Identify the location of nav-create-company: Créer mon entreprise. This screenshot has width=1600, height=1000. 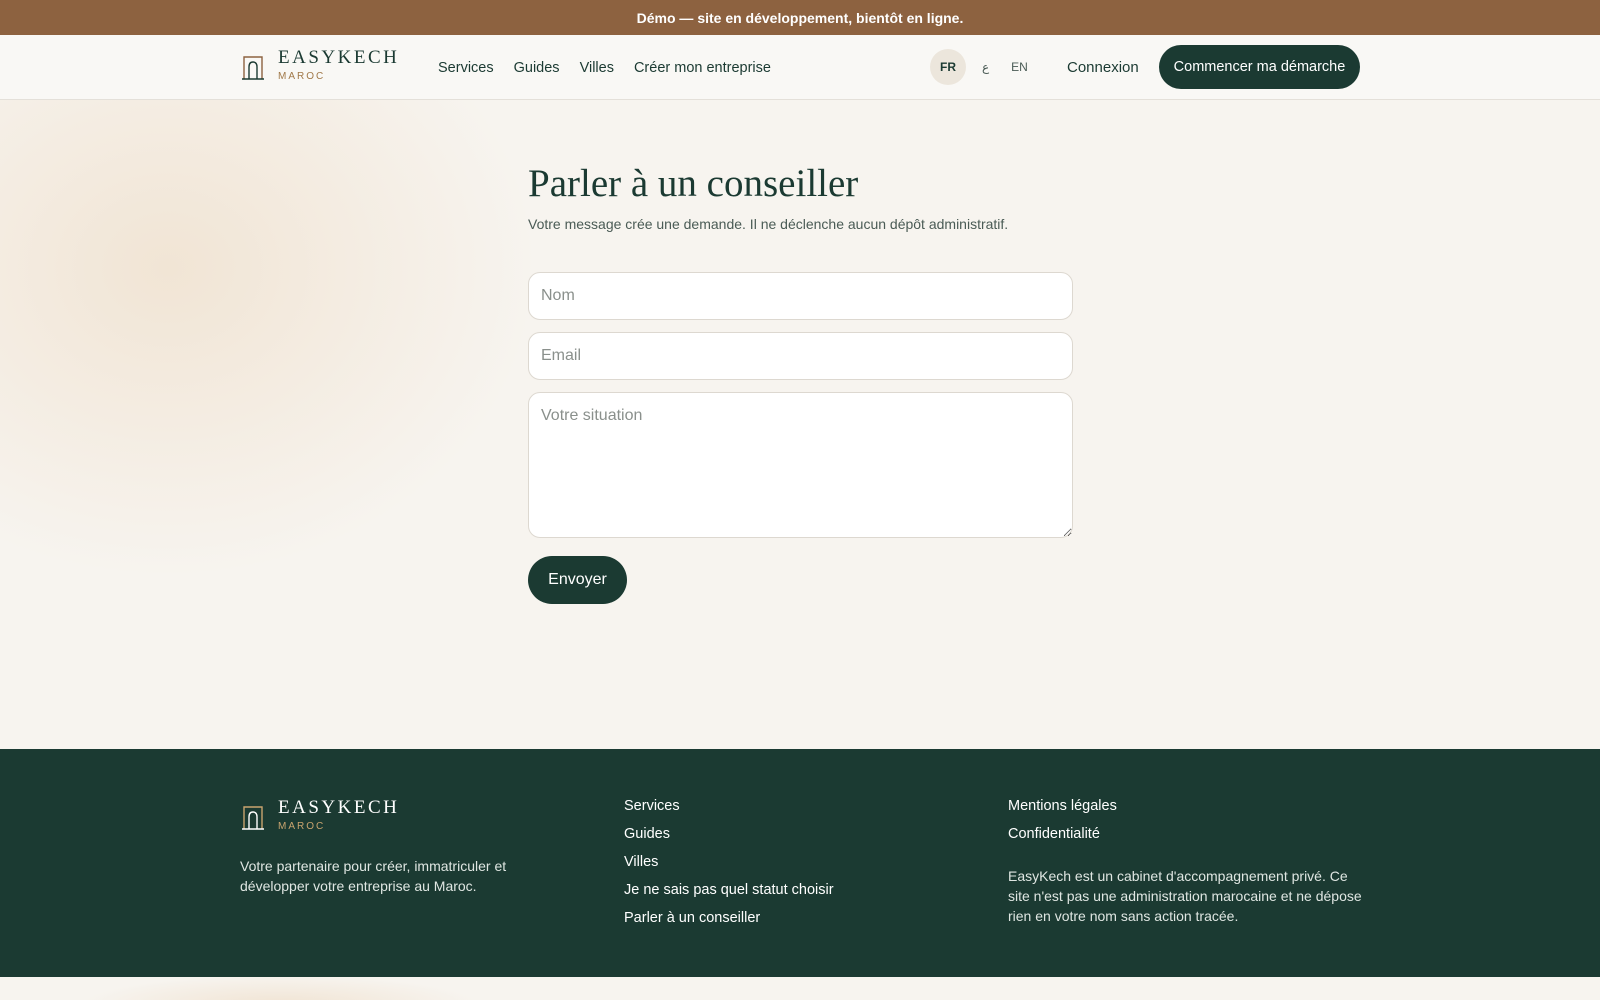
(702, 68).